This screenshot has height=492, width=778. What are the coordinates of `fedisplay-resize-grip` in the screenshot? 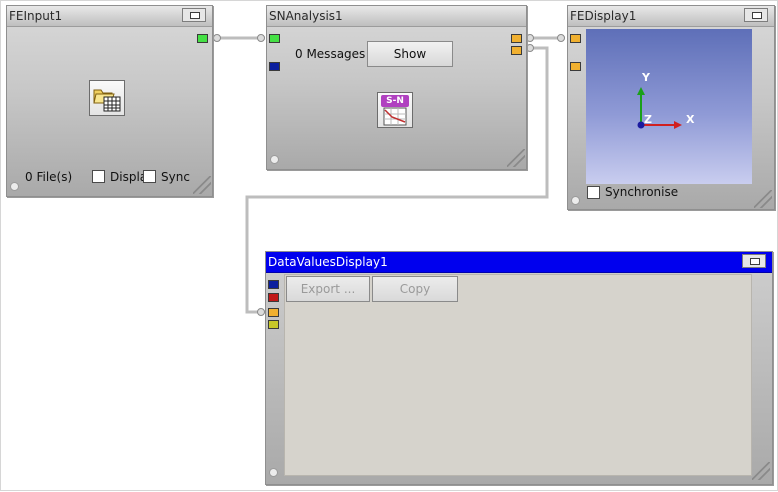 It's located at (763, 199).